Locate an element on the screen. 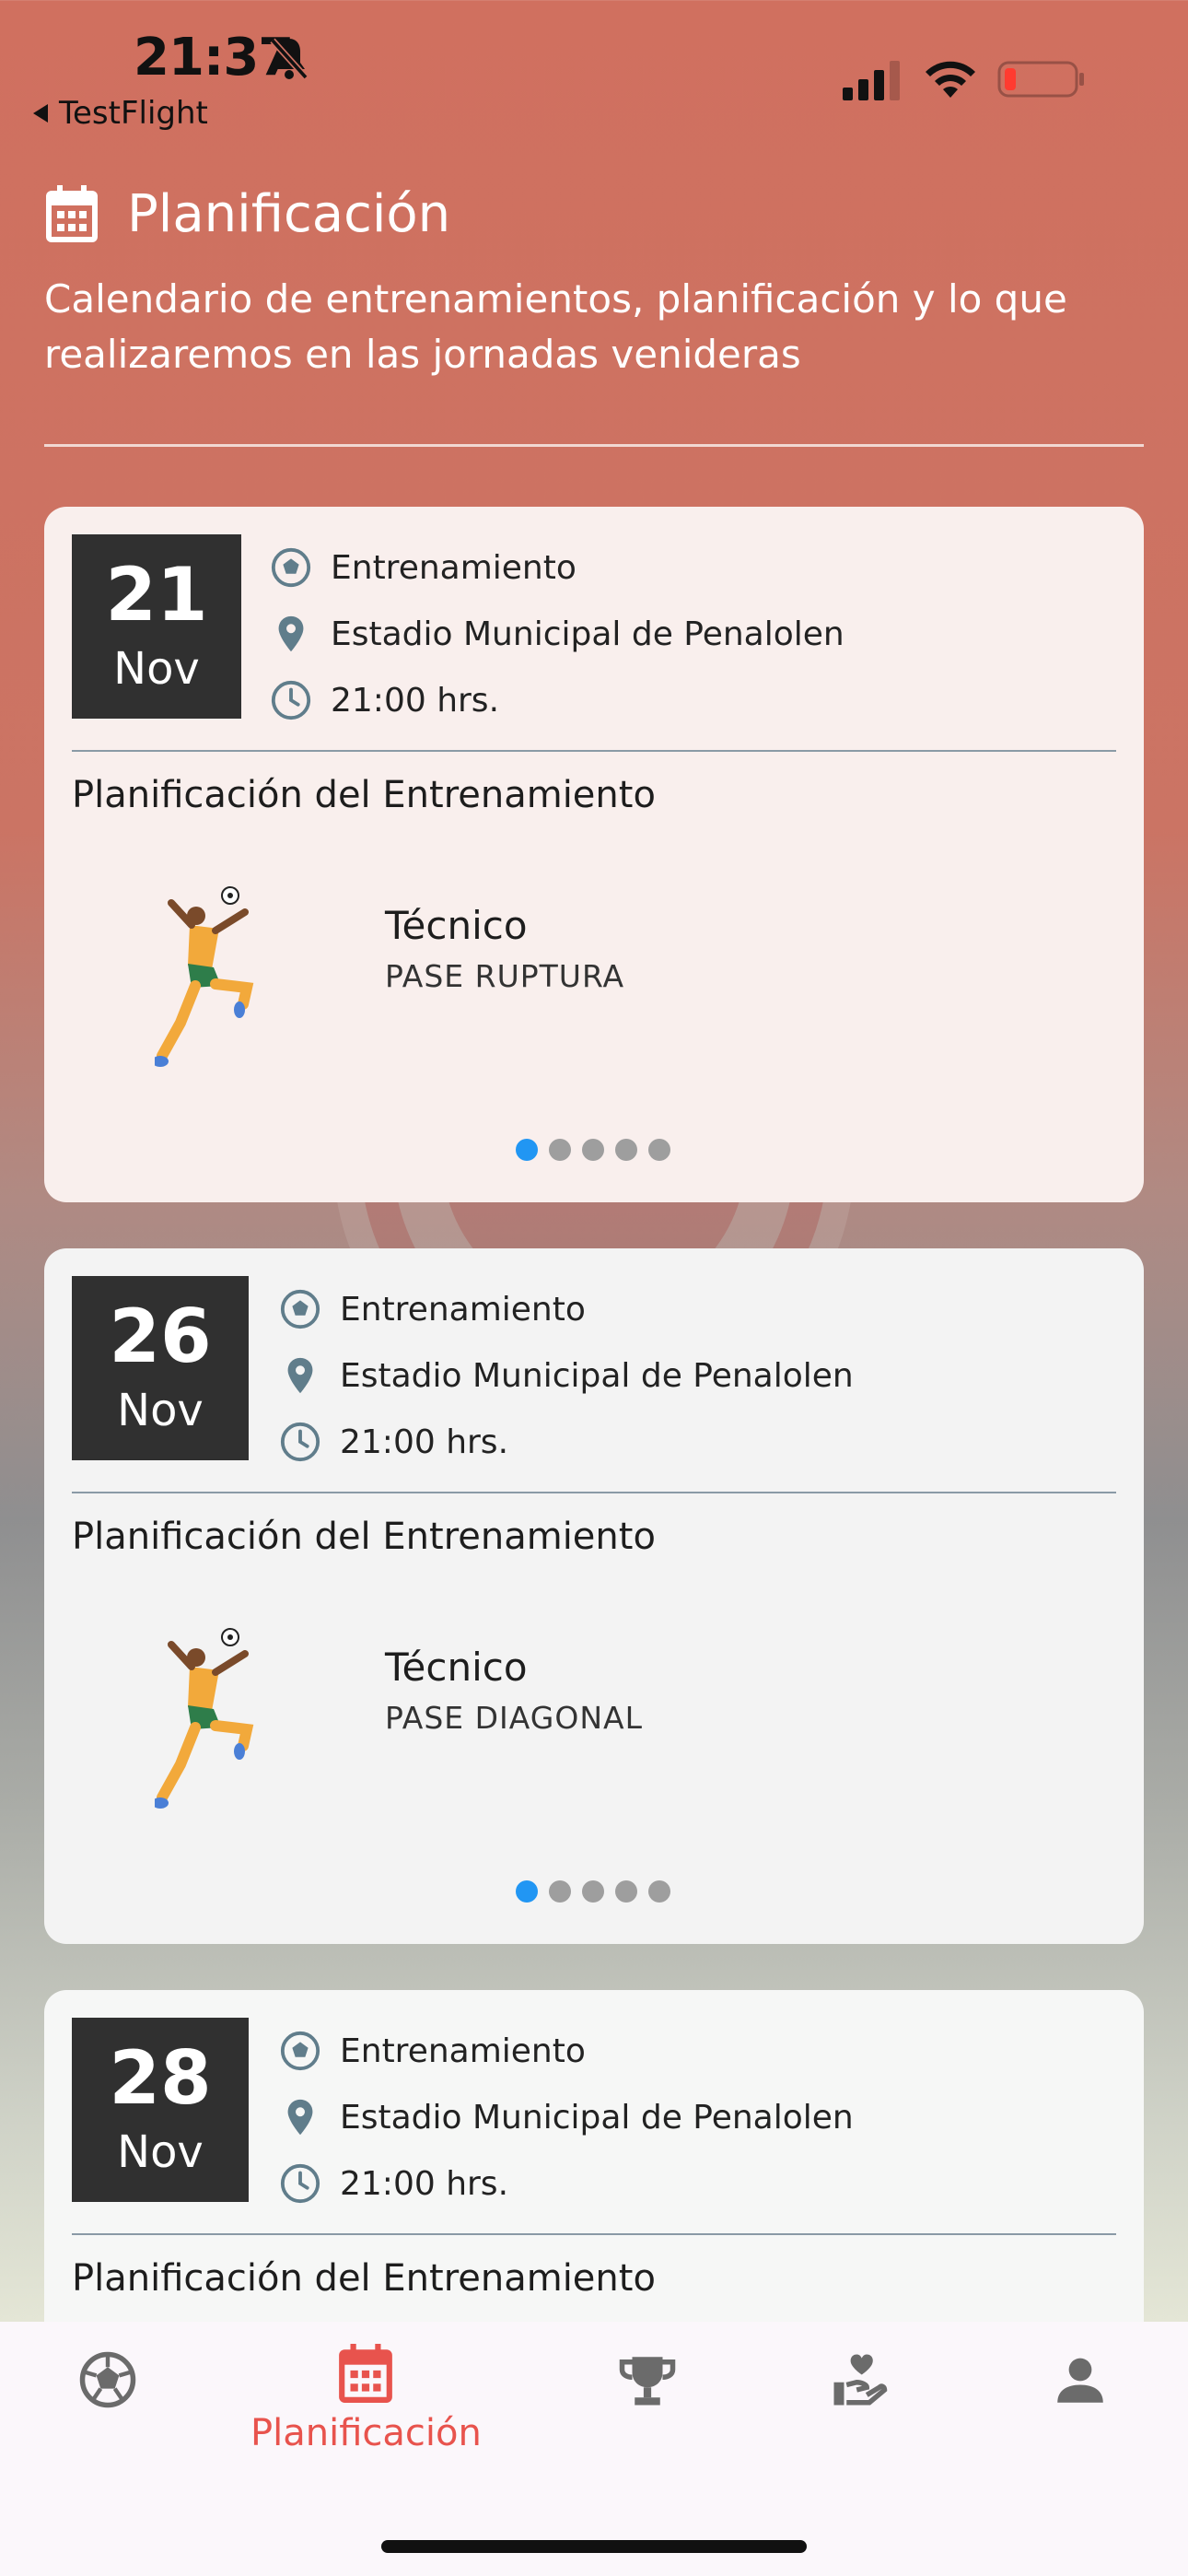 The width and height of the screenshot is (1188, 2576). hand-heart-icon is located at coordinates (860, 2380).